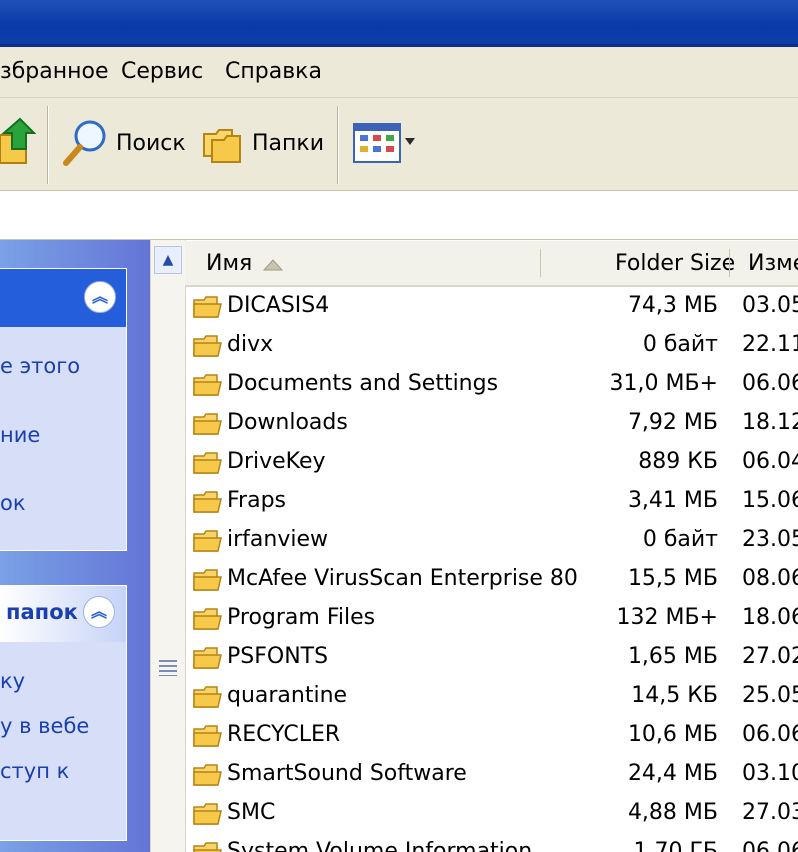 Image resolution: width=798 pixels, height=852 pixels. Describe the element at coordinates (283, 734) in the screenshot. I see `file-name: RECYCLER` at that location.